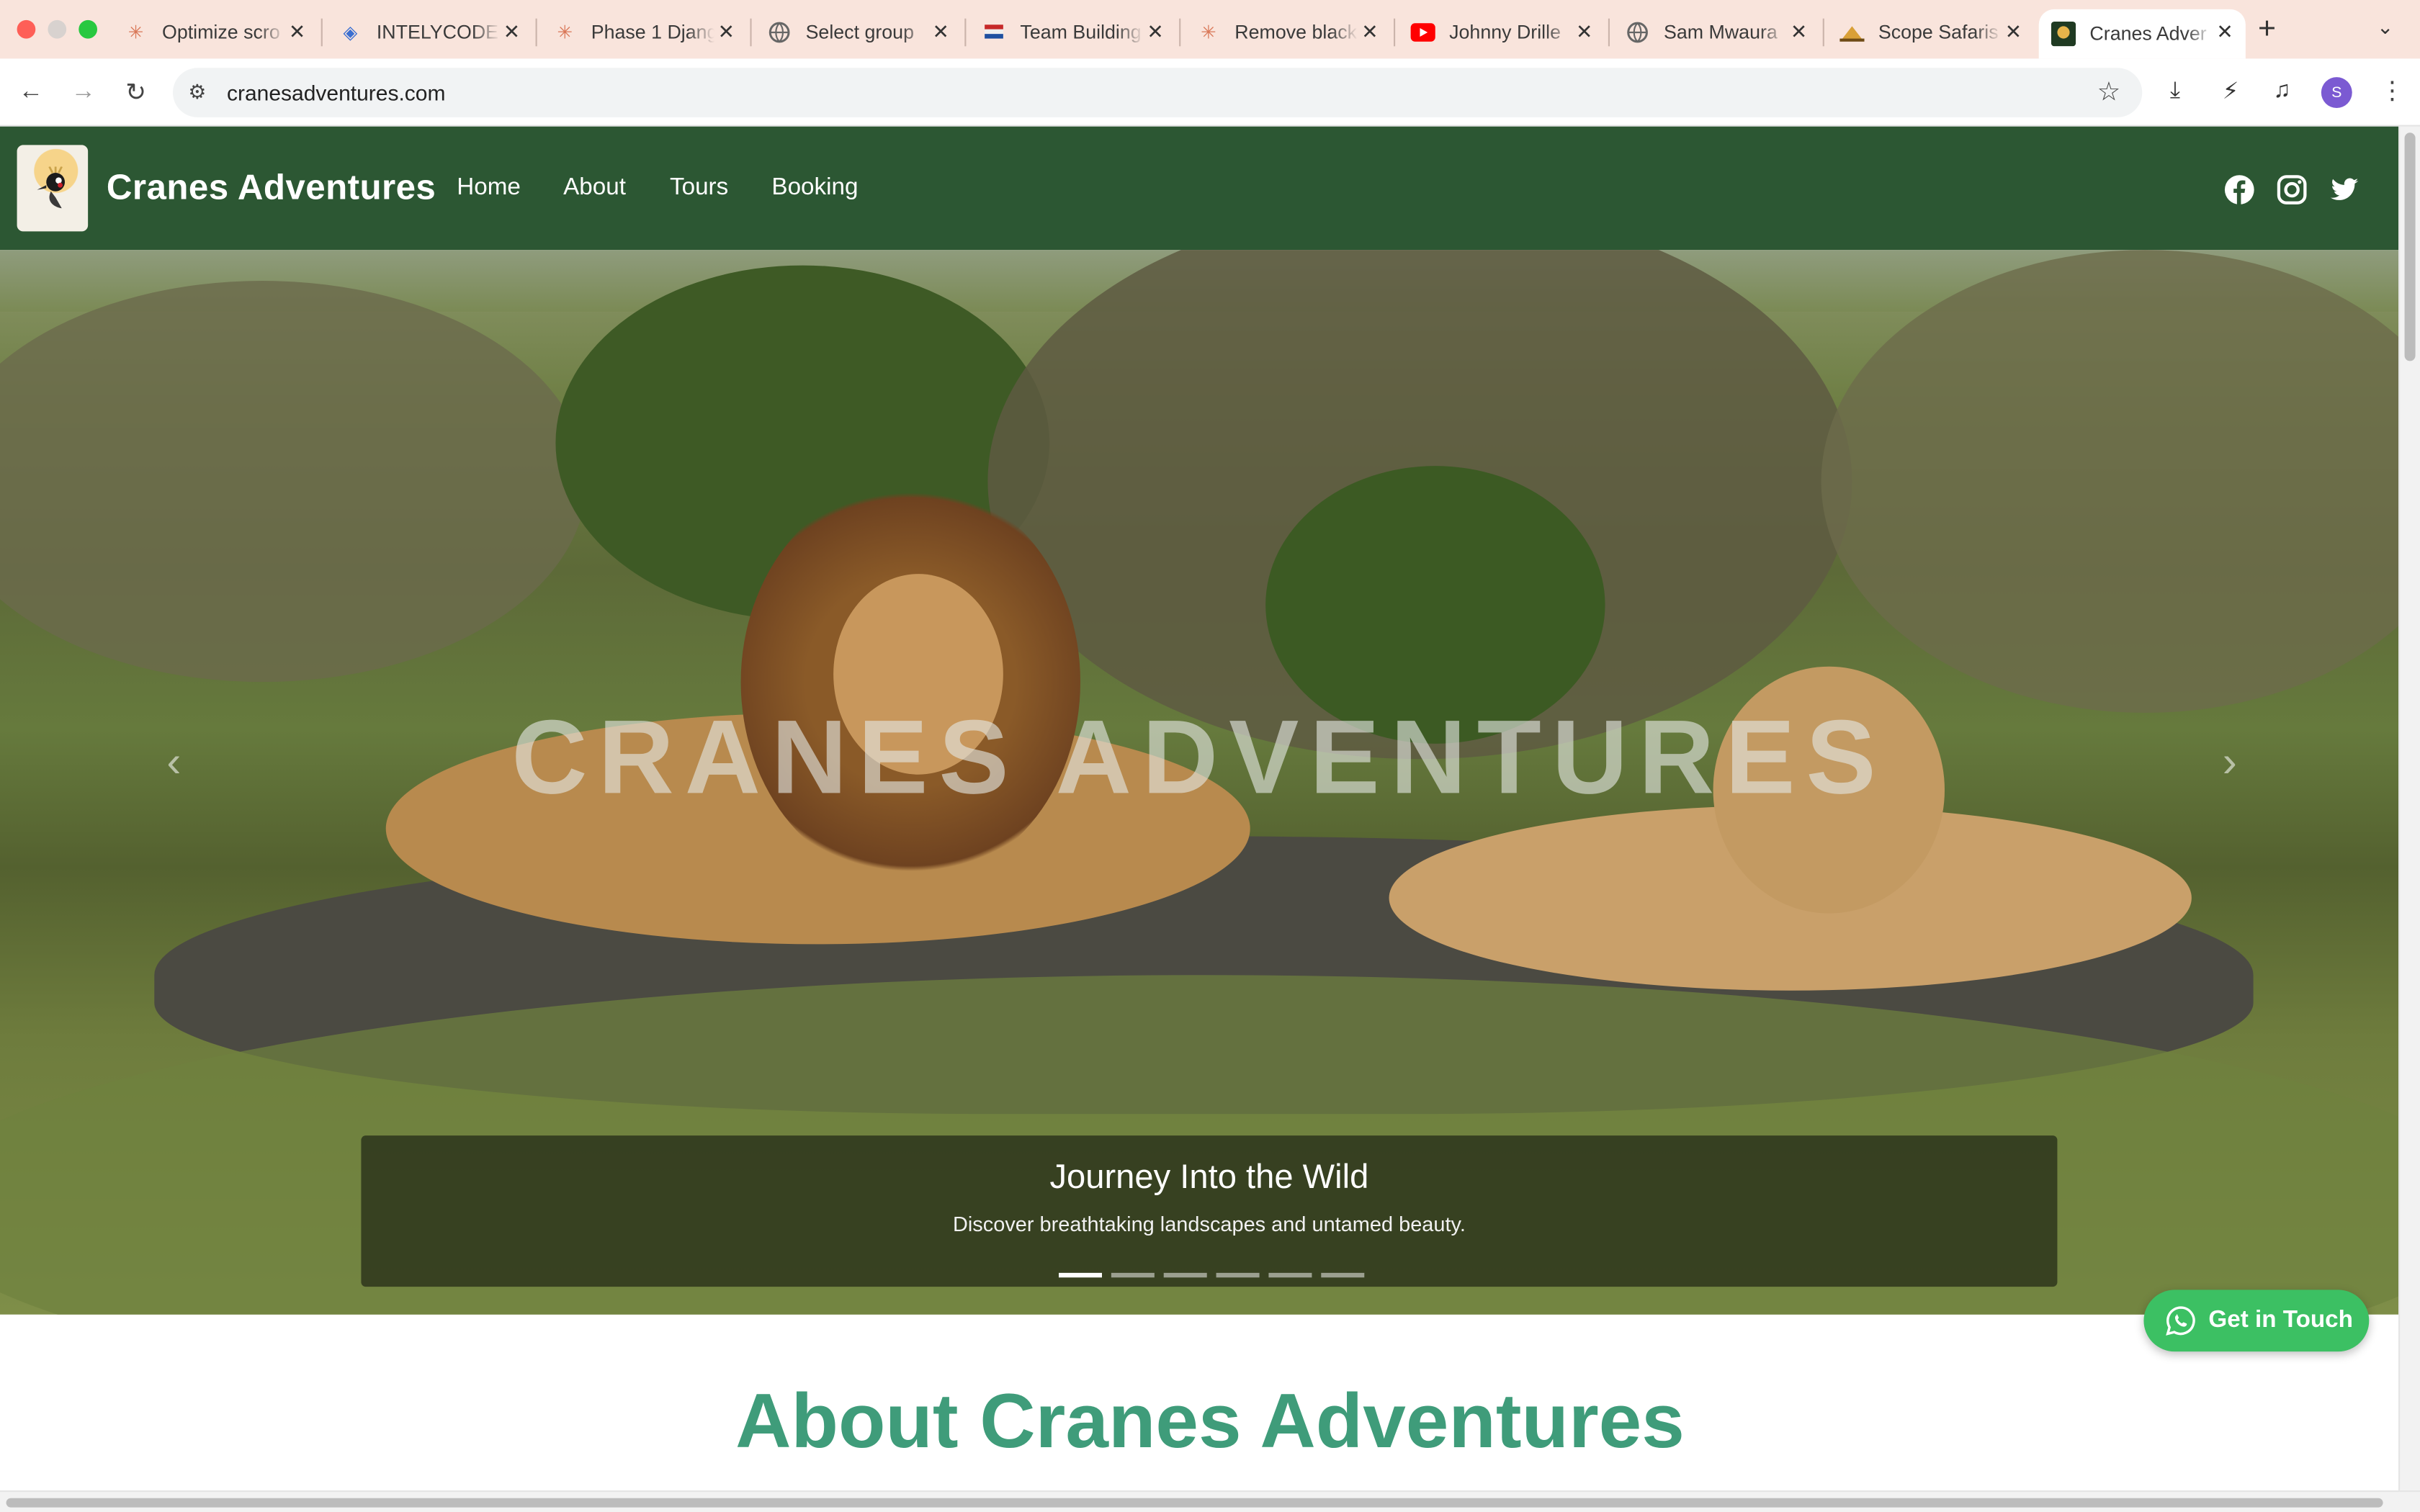 The width and height of the screenshot is (2420, 1512). I want to click on browser-tab: ✳ Optimize scro ✕, so click(214, 32).